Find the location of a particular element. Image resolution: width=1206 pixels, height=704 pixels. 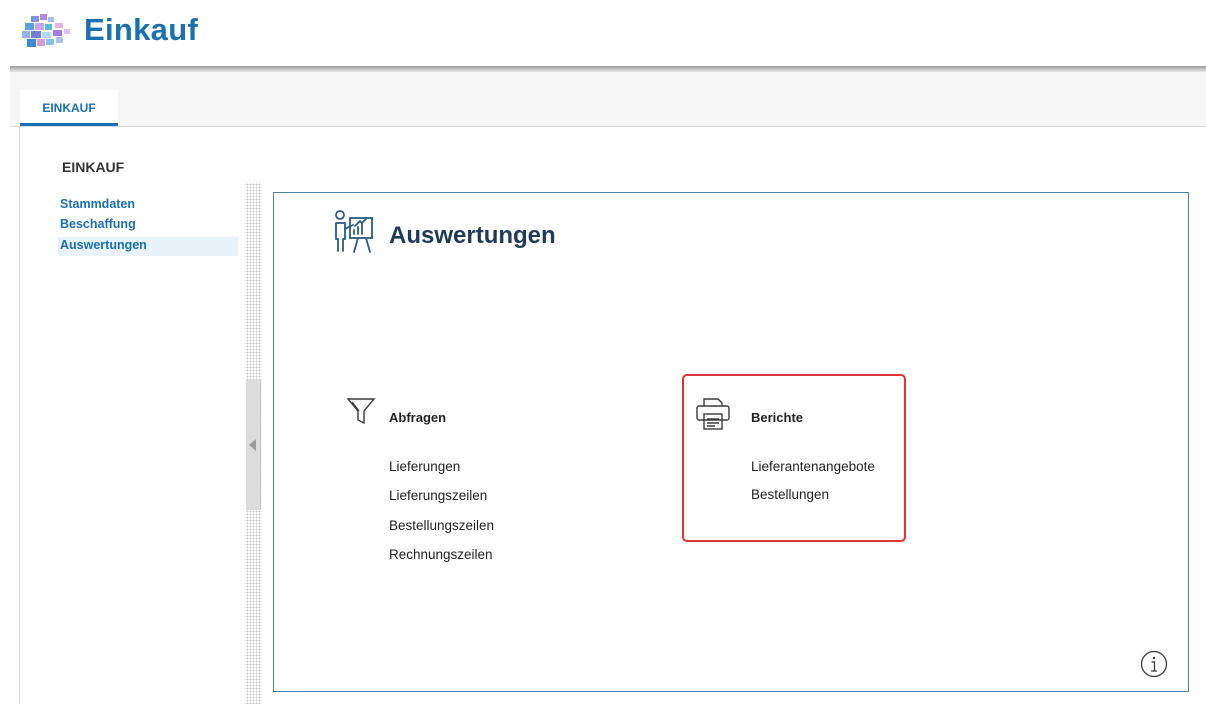

link-lieferungszeilen: Lieferungszeilen is located at coordinates (438, 495).